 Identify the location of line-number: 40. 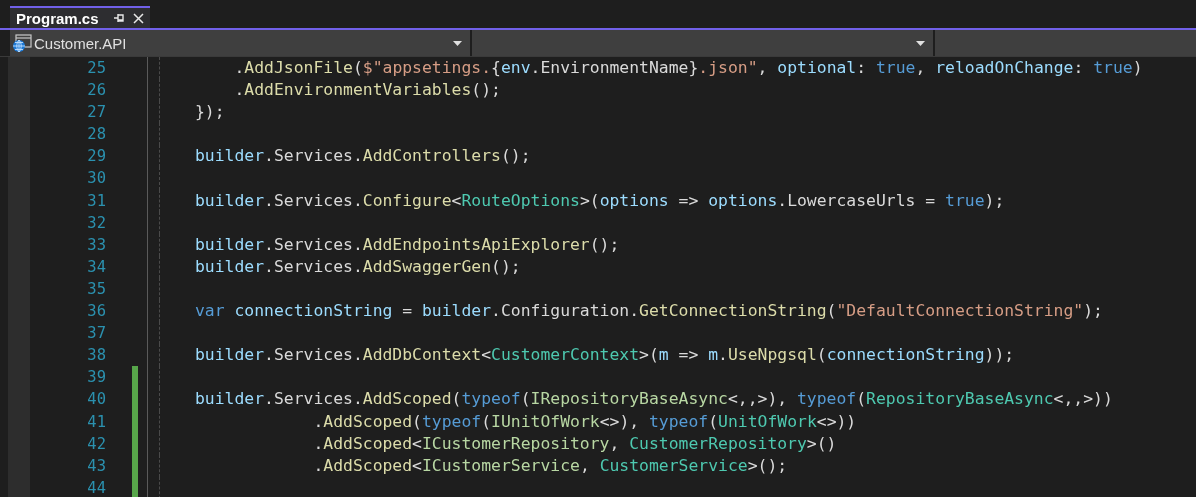
(96, 400).